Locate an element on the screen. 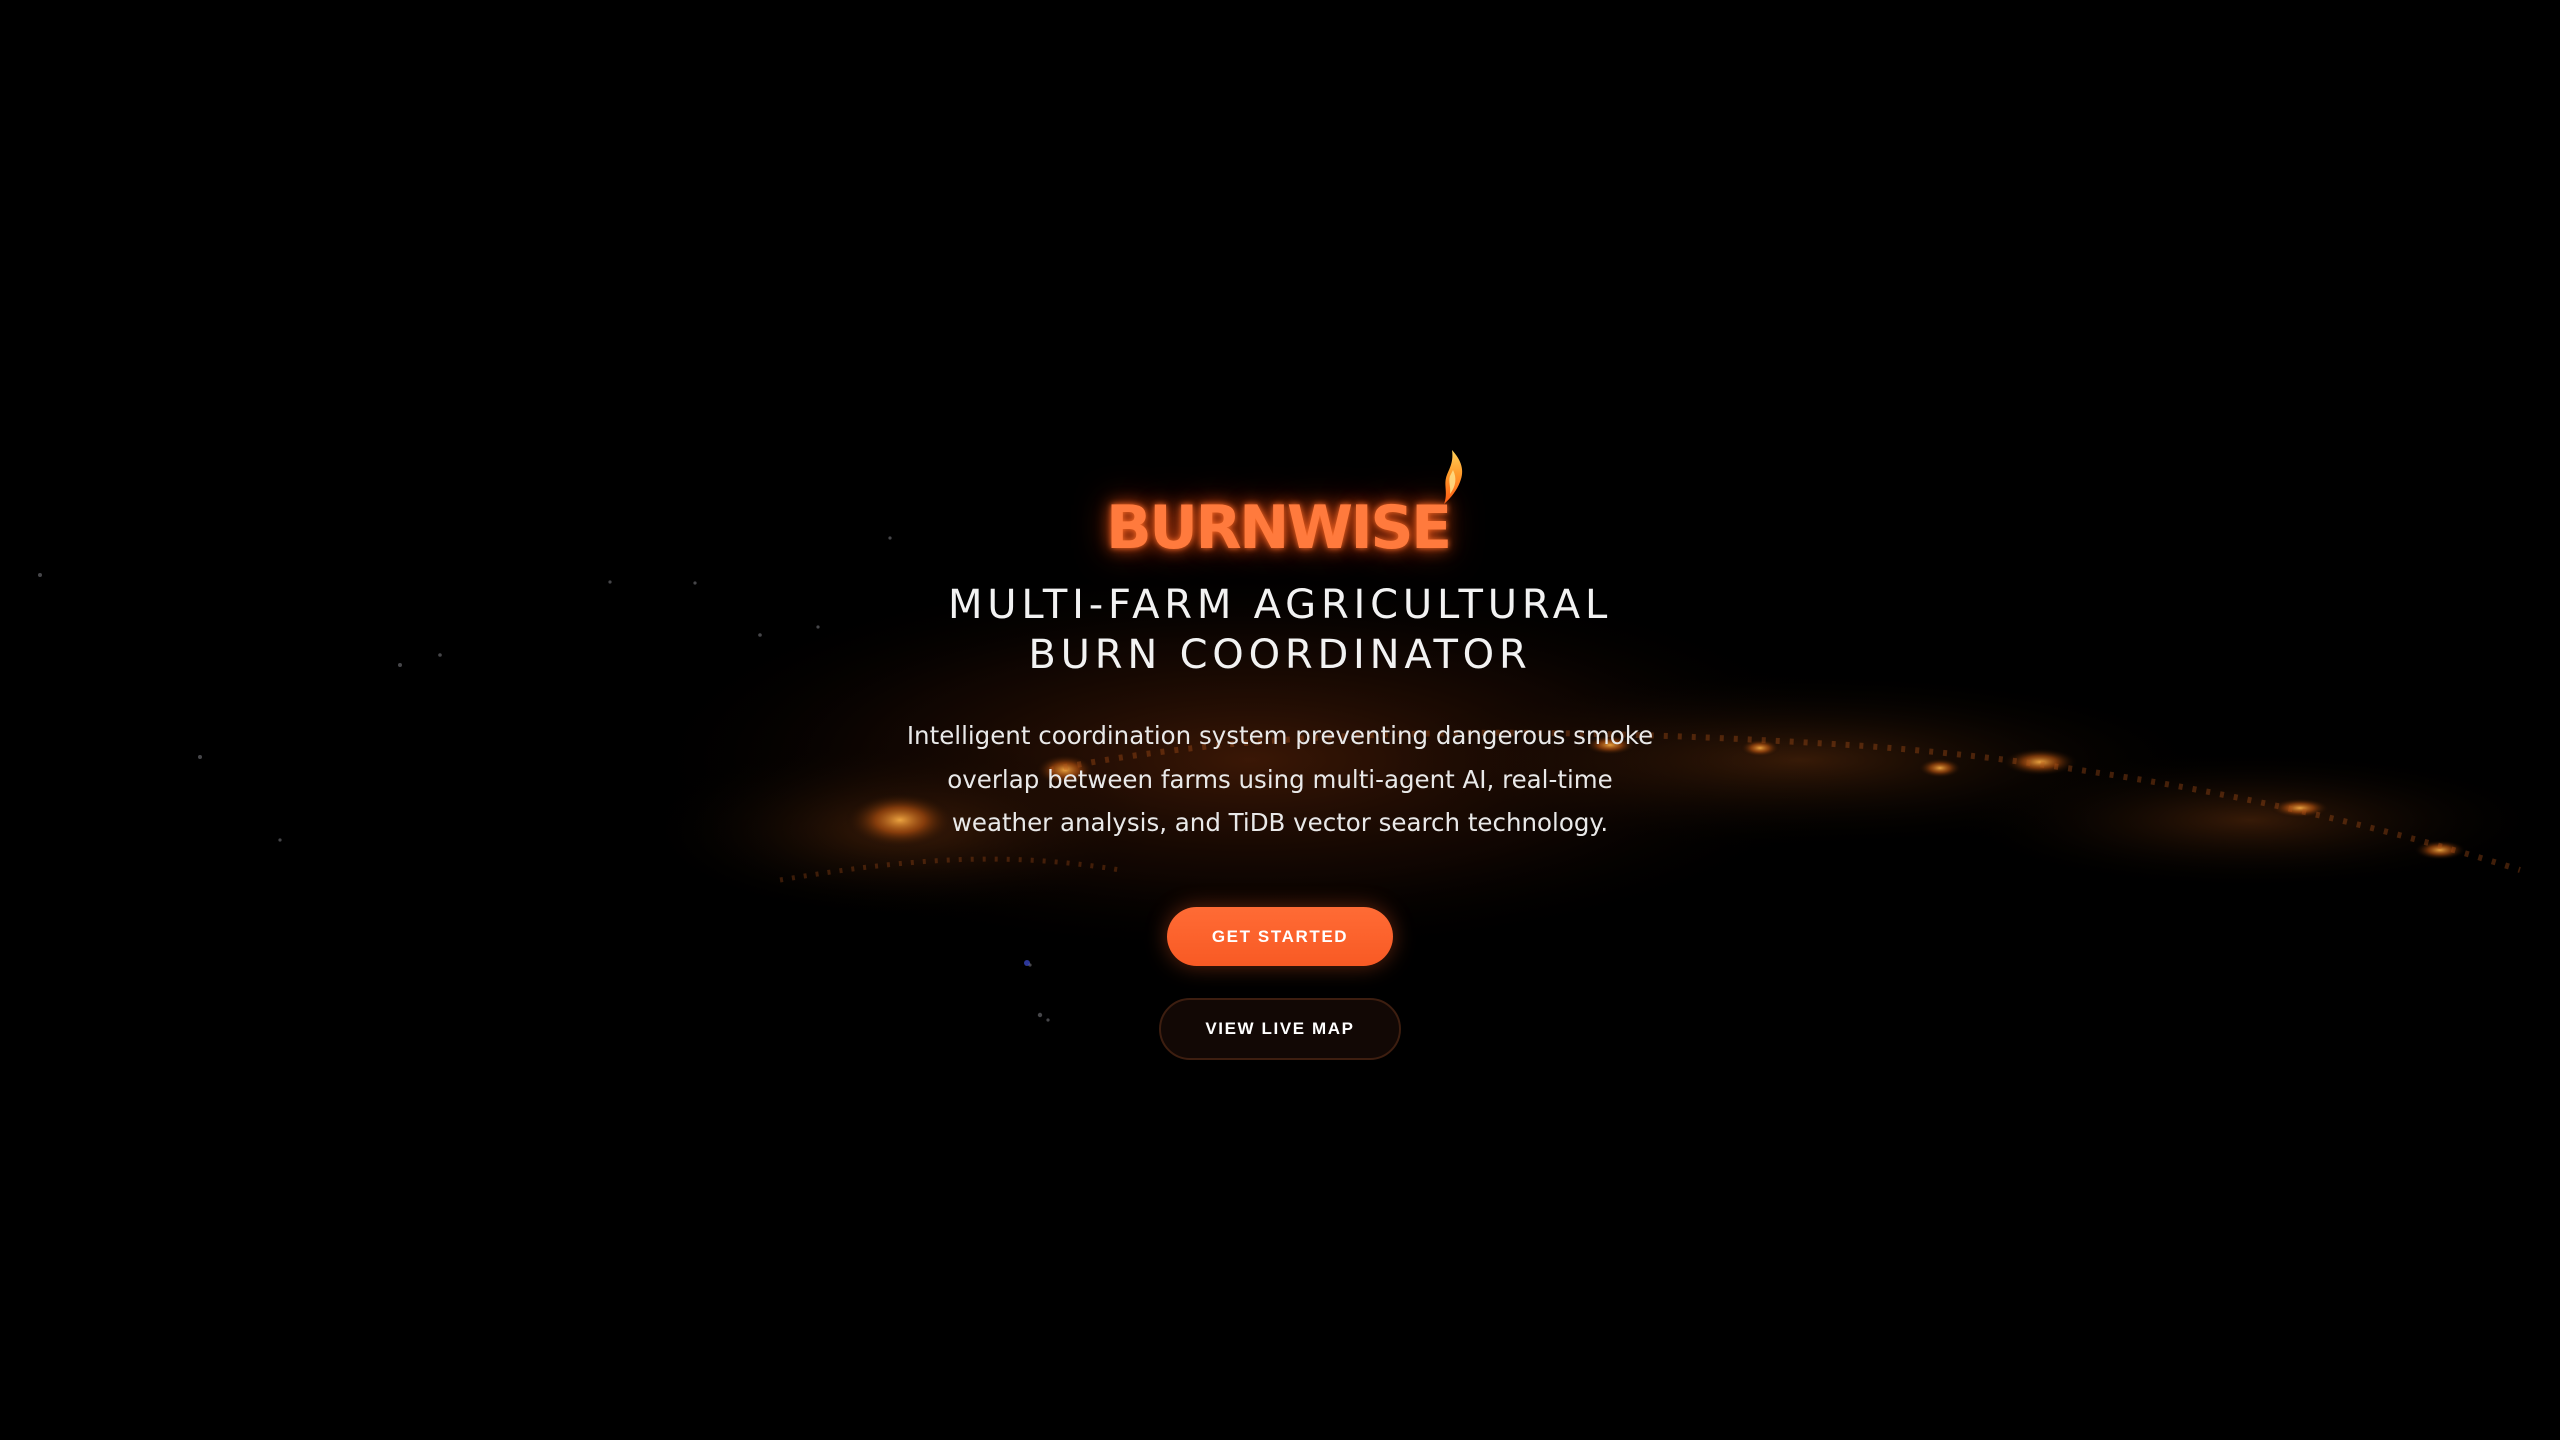 The width and height of the screenshot is (2560, 1440). brand-logo: BURNWISE is located at coordinates (1281, 509).